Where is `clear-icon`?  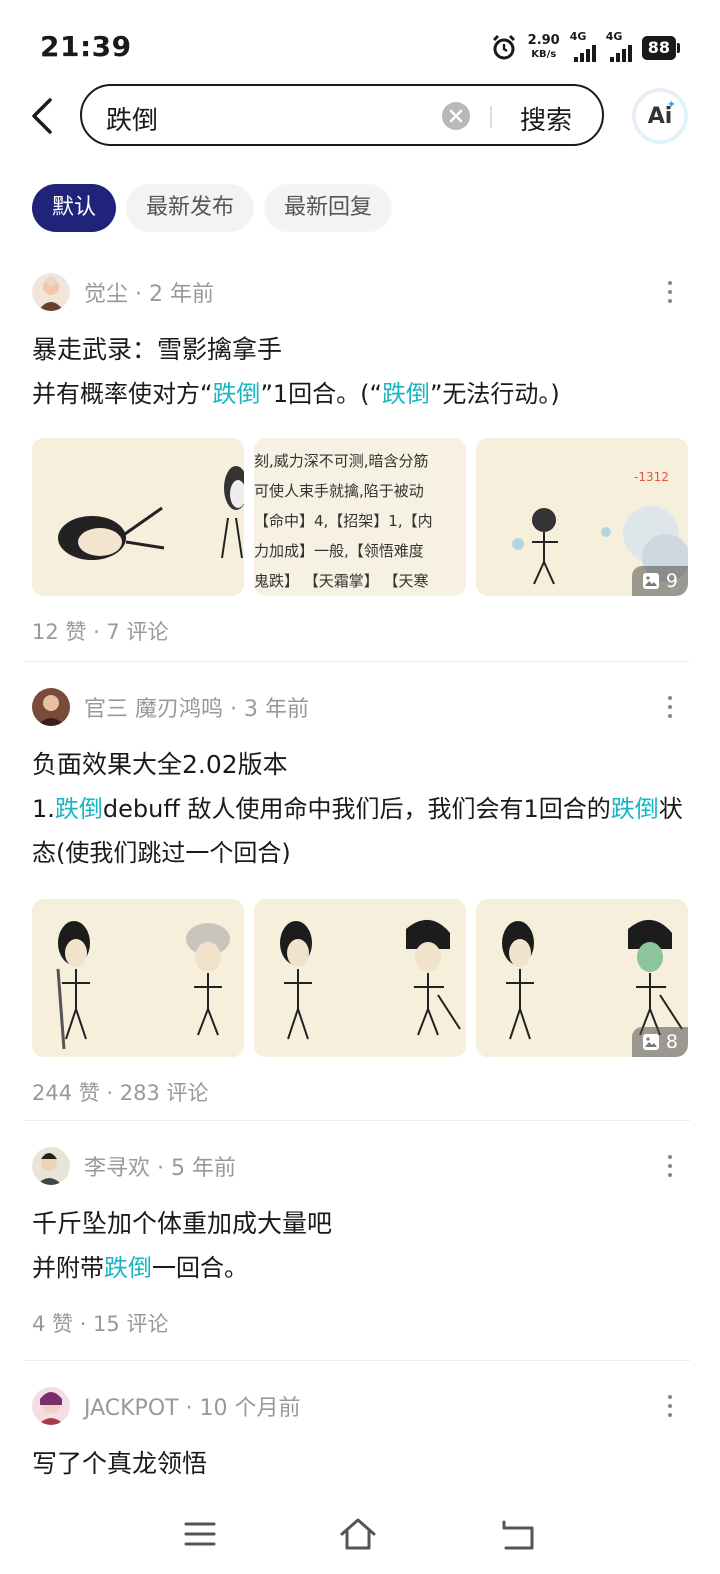
clear-icon is located at coordinates (456, 116).